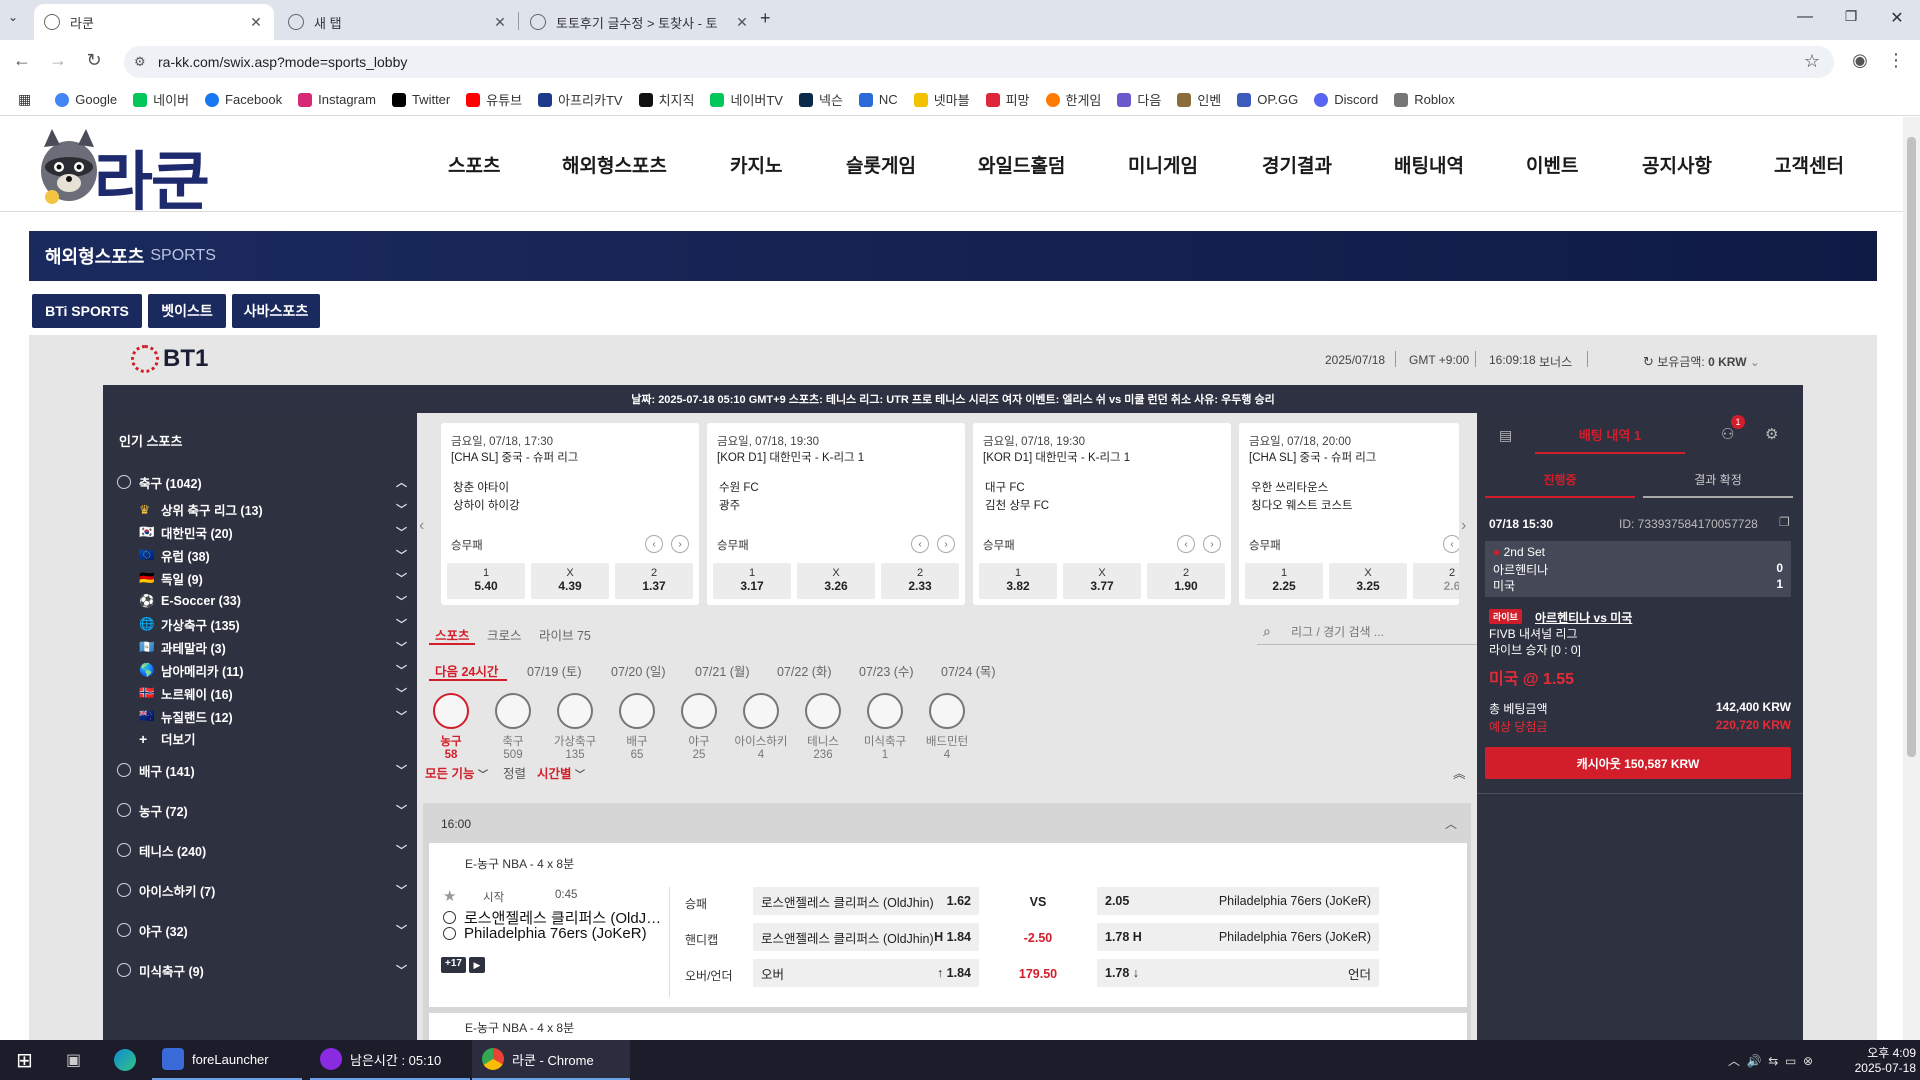 This screenshot has width=1920, height=1080. I want to click on sidebar-item-basketball: 농구 (72) ﹀, so click(262, 810).